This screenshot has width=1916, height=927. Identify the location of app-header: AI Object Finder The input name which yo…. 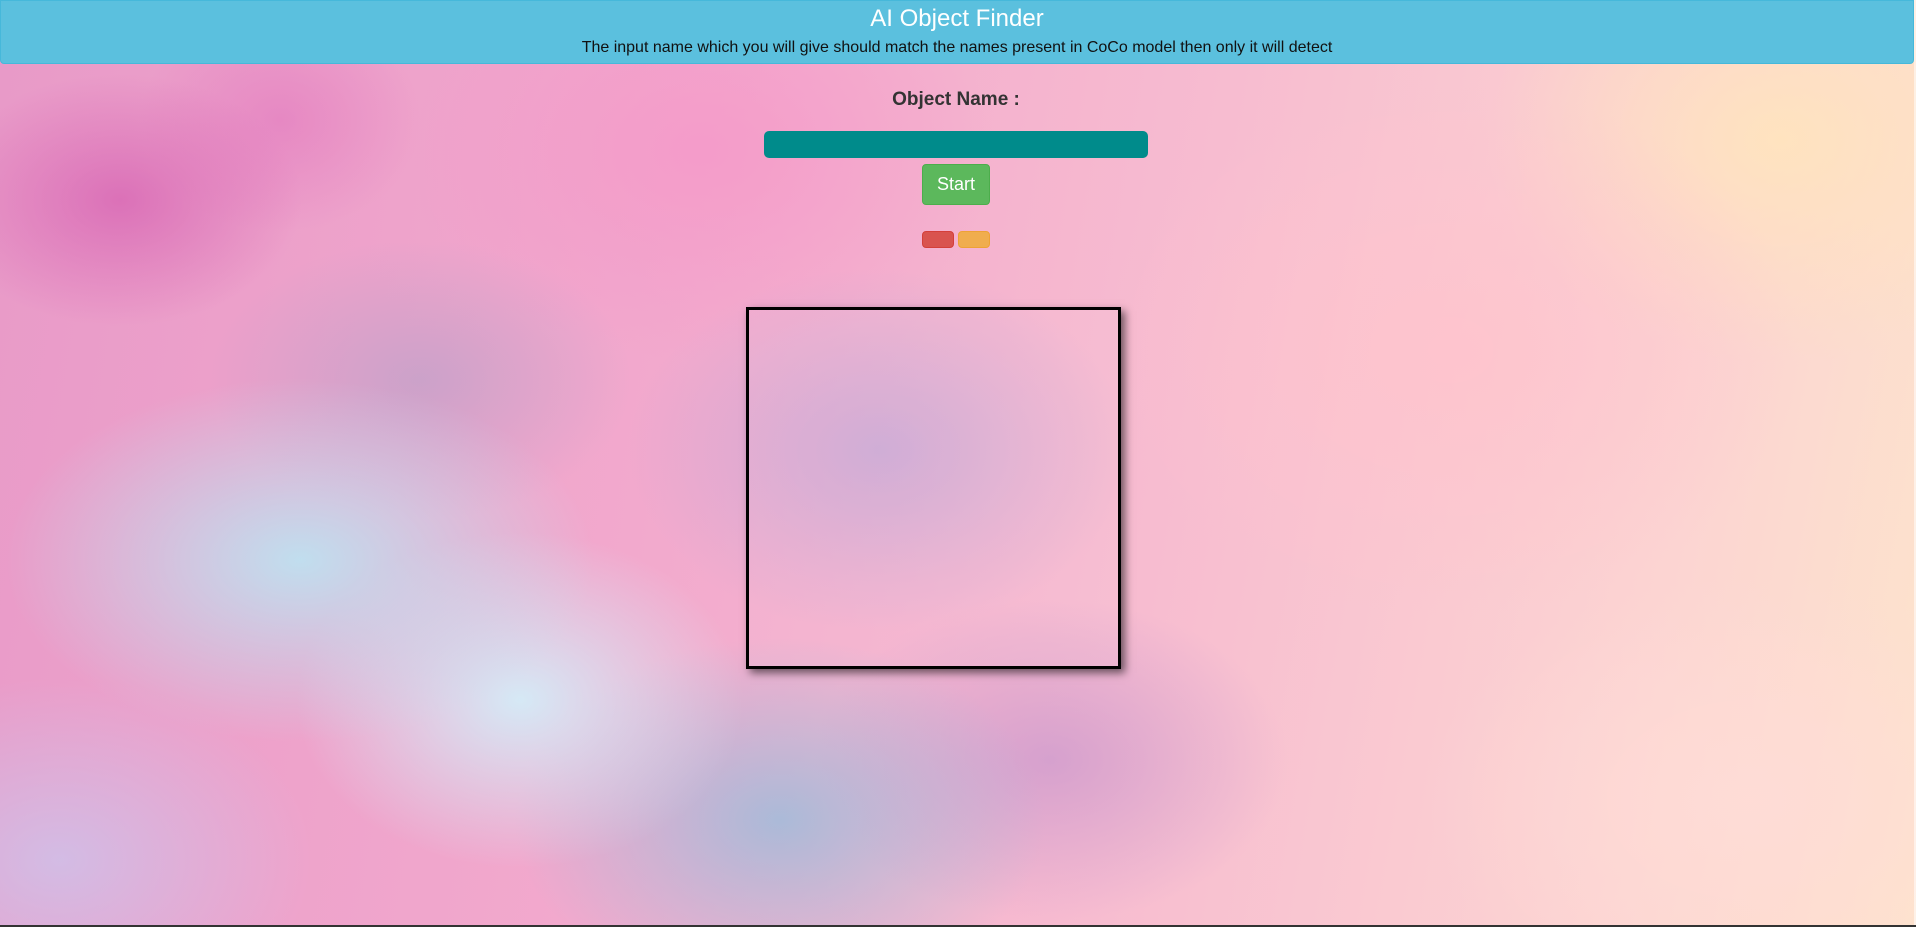
(957, 32).